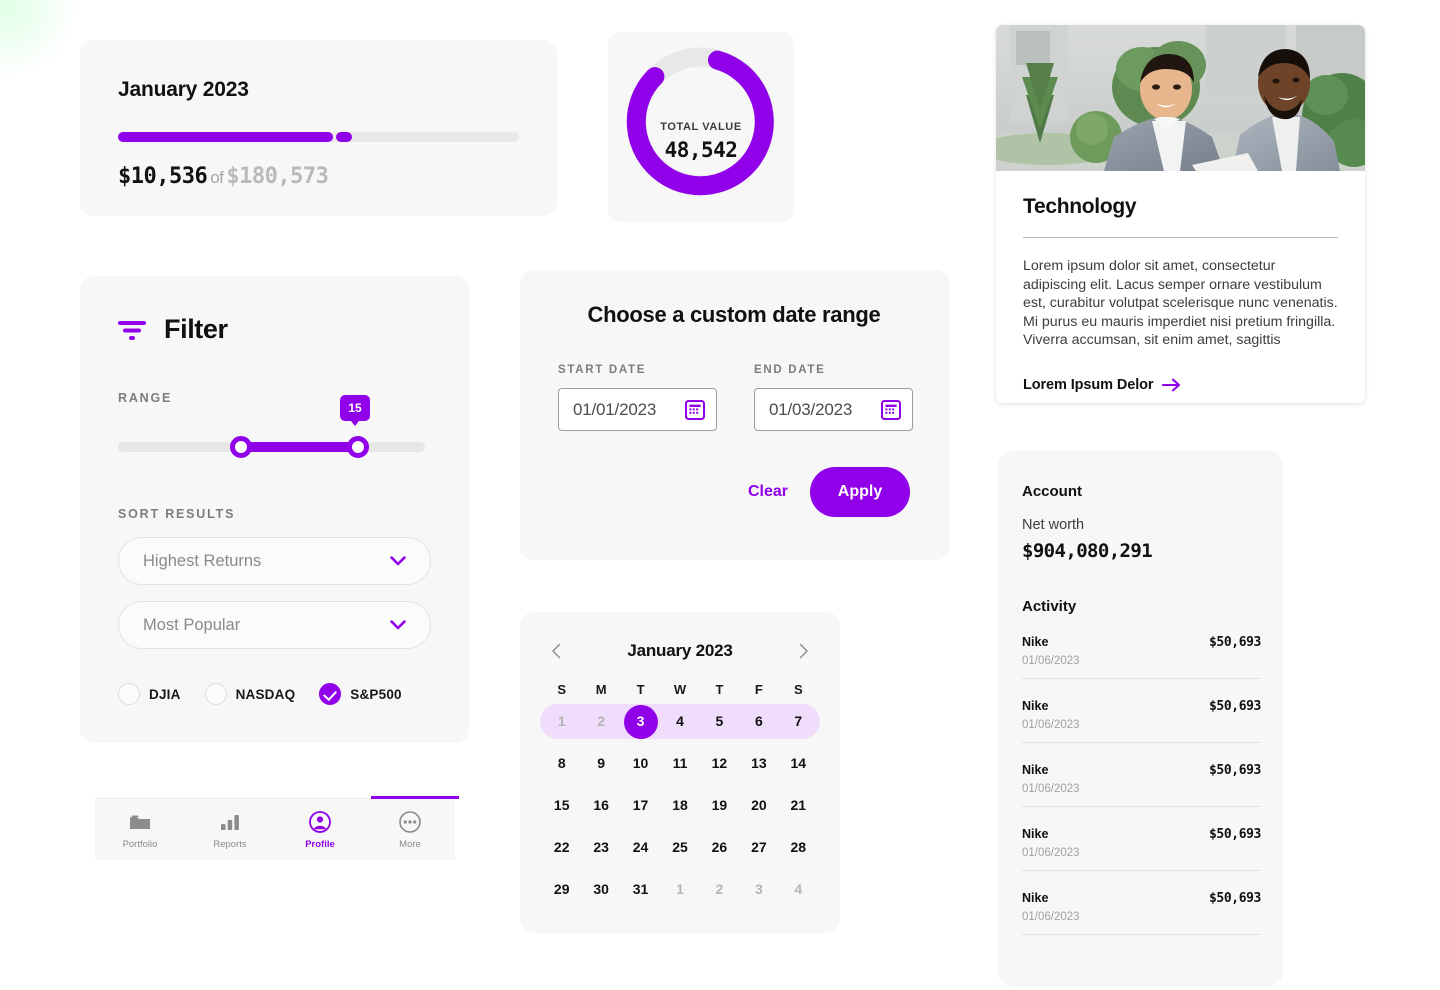 The height and width of the screenshot is (990, 1440). Describe the element at coordinates (701, 150) in the screenshot. I see `donut-value: 48,542` at that location.